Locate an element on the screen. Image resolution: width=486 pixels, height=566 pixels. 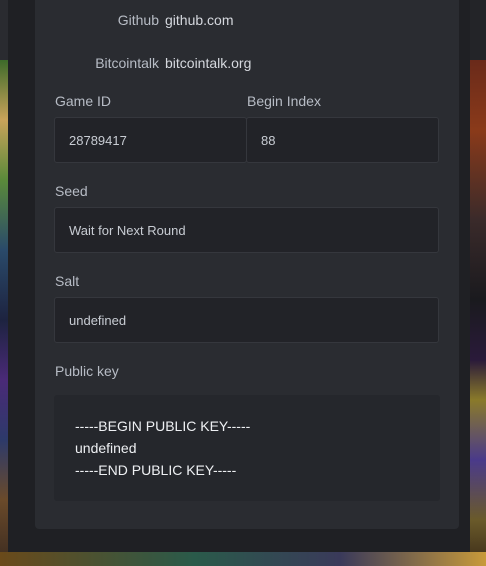
background-bottom-strip is located at coordinates (243, 559).